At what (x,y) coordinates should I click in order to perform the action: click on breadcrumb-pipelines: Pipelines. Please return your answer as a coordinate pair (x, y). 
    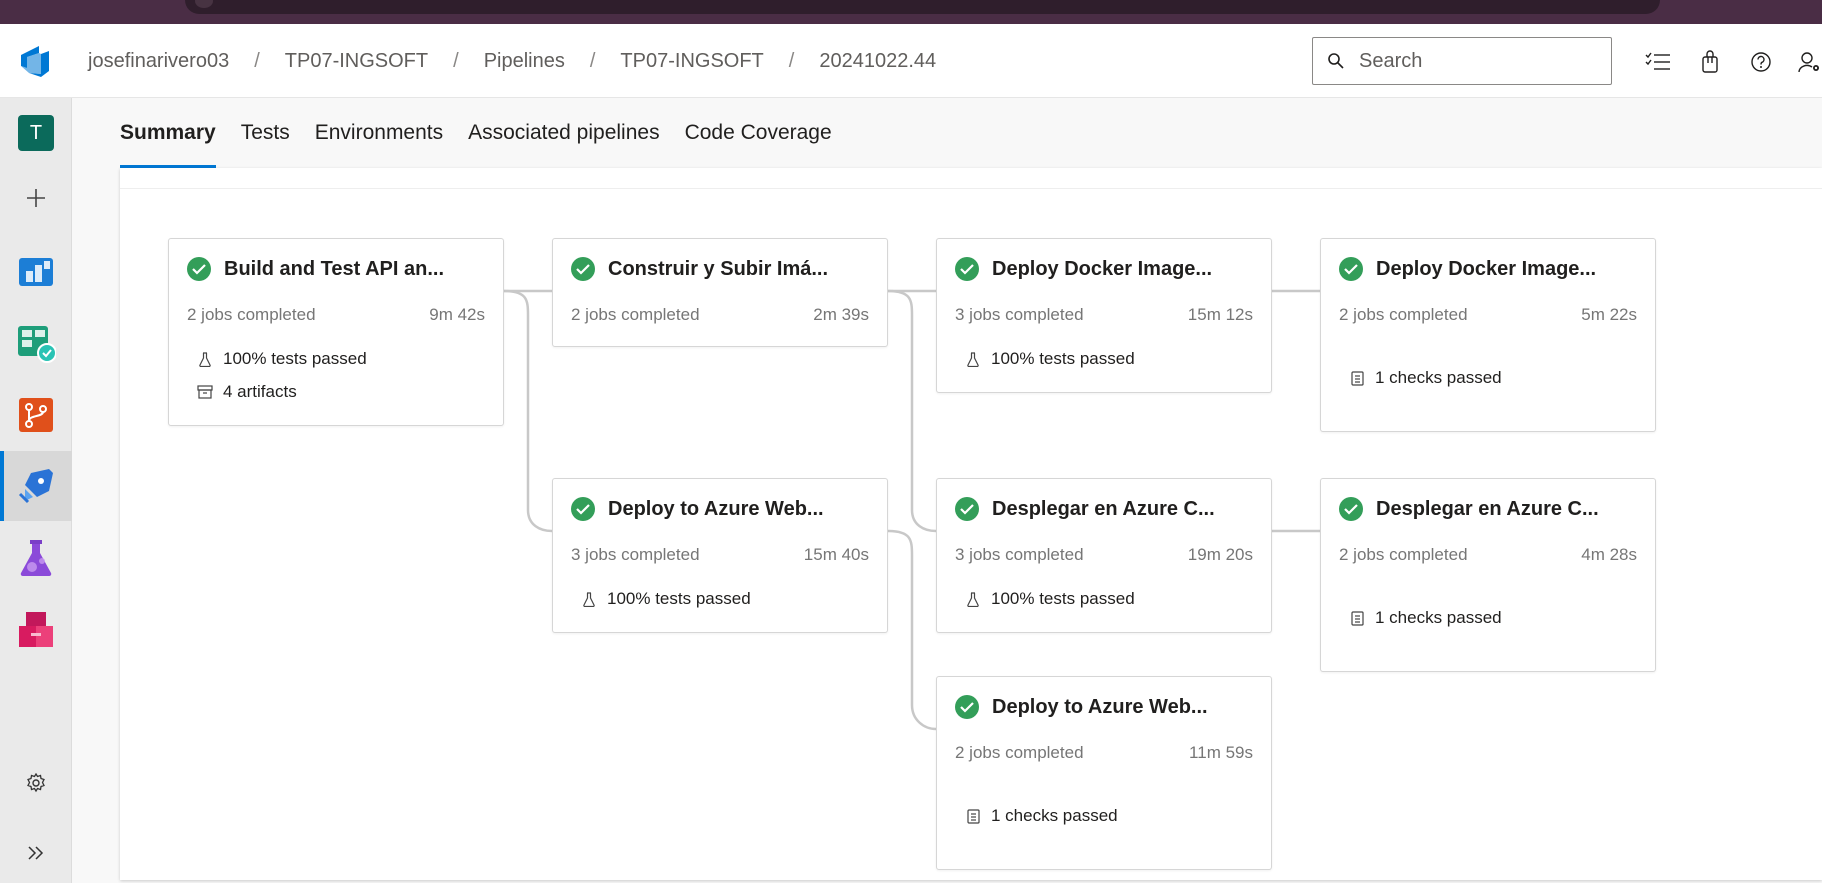
    Looking at the image, I should click on (524, 61).